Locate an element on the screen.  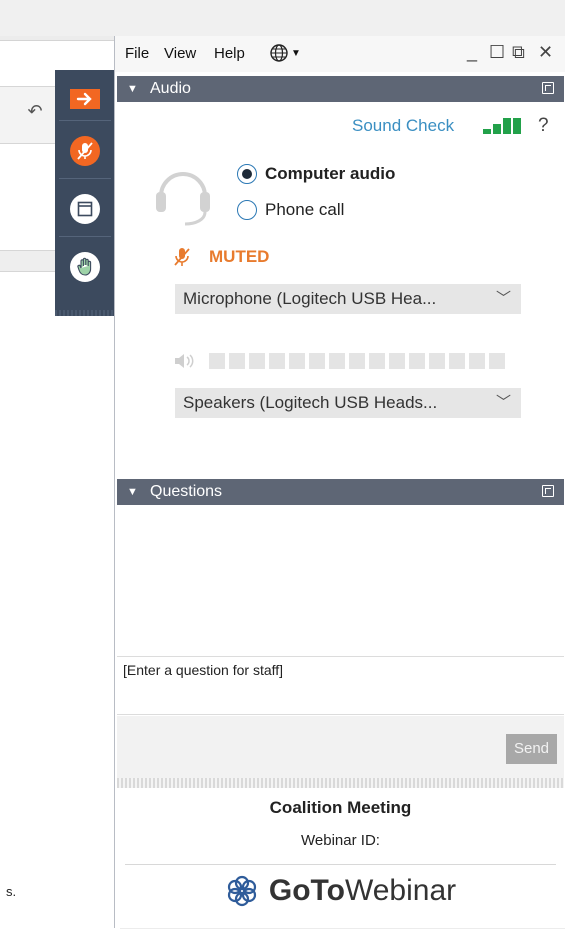
globe-icon is located at coordinates (279, 53).